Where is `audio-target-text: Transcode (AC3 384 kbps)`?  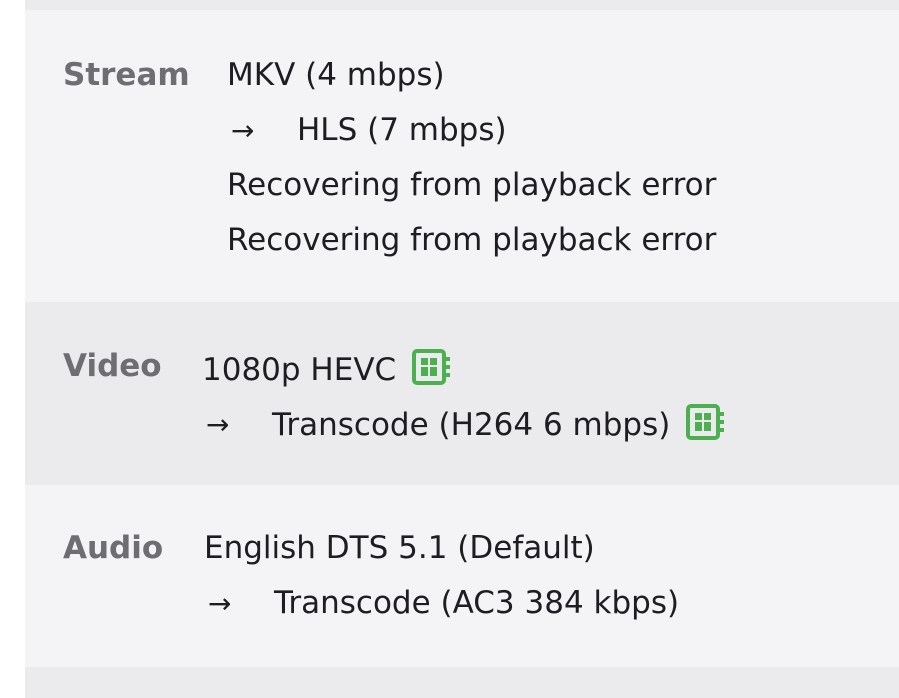
audio-target-text: Transcode (AC3 384 kbps) is located at coordinates (477, 603).